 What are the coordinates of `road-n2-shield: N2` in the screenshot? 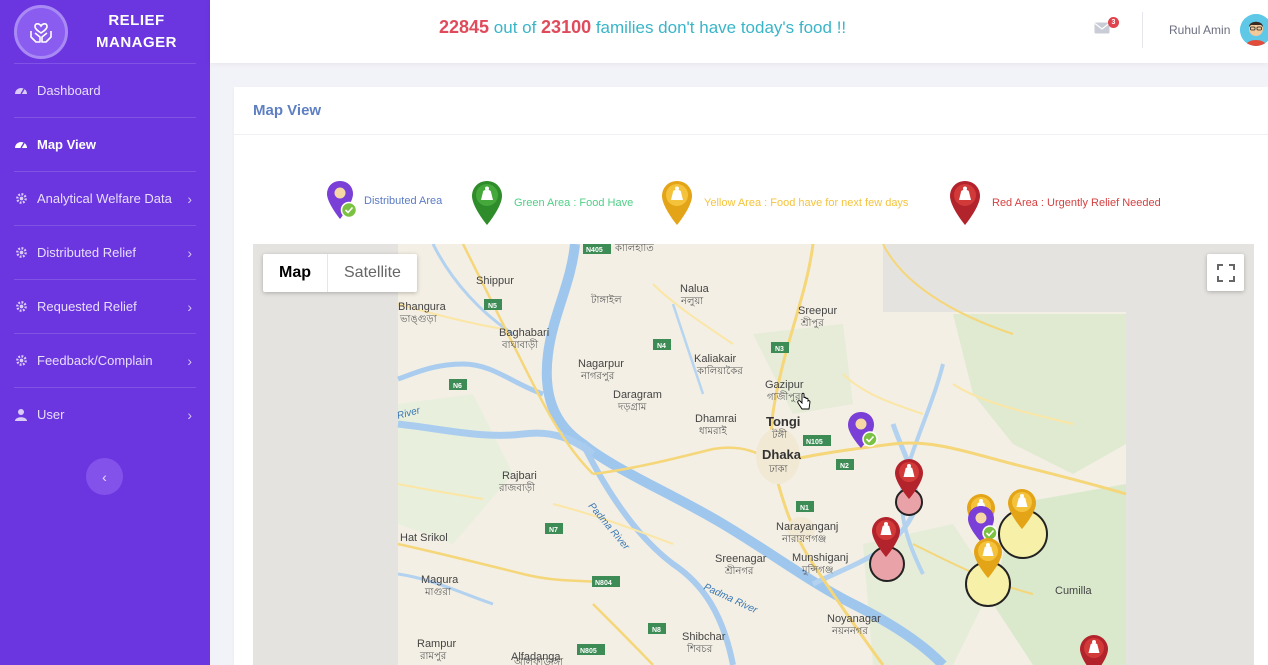 It's located at (845, 464).